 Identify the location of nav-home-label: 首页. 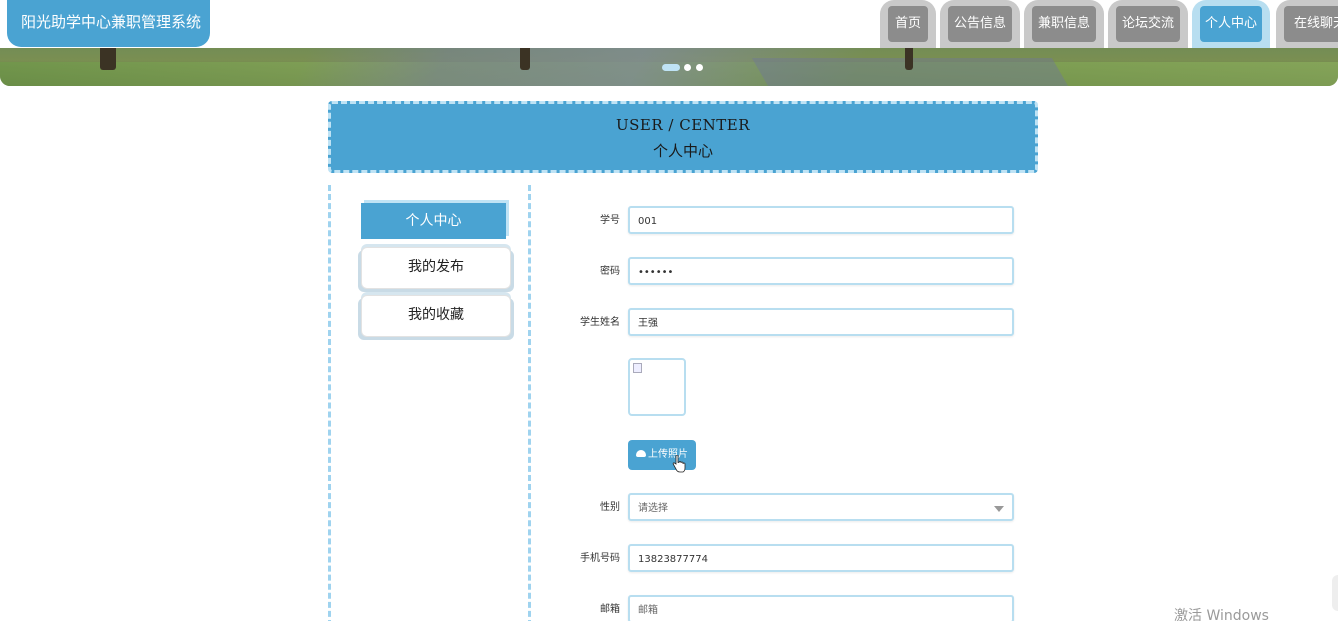
(908, 24).